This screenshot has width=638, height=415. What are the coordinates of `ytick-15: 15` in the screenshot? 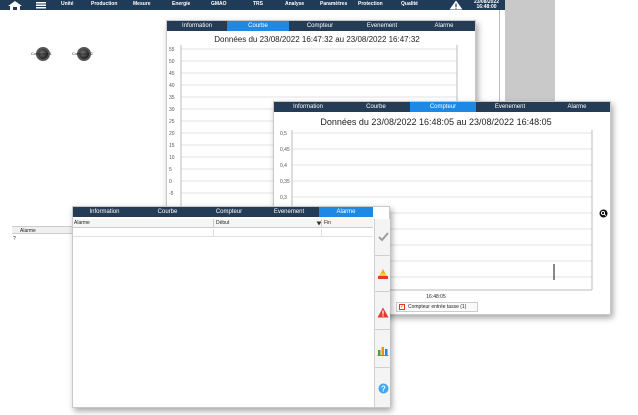 It's located at (172, 146).